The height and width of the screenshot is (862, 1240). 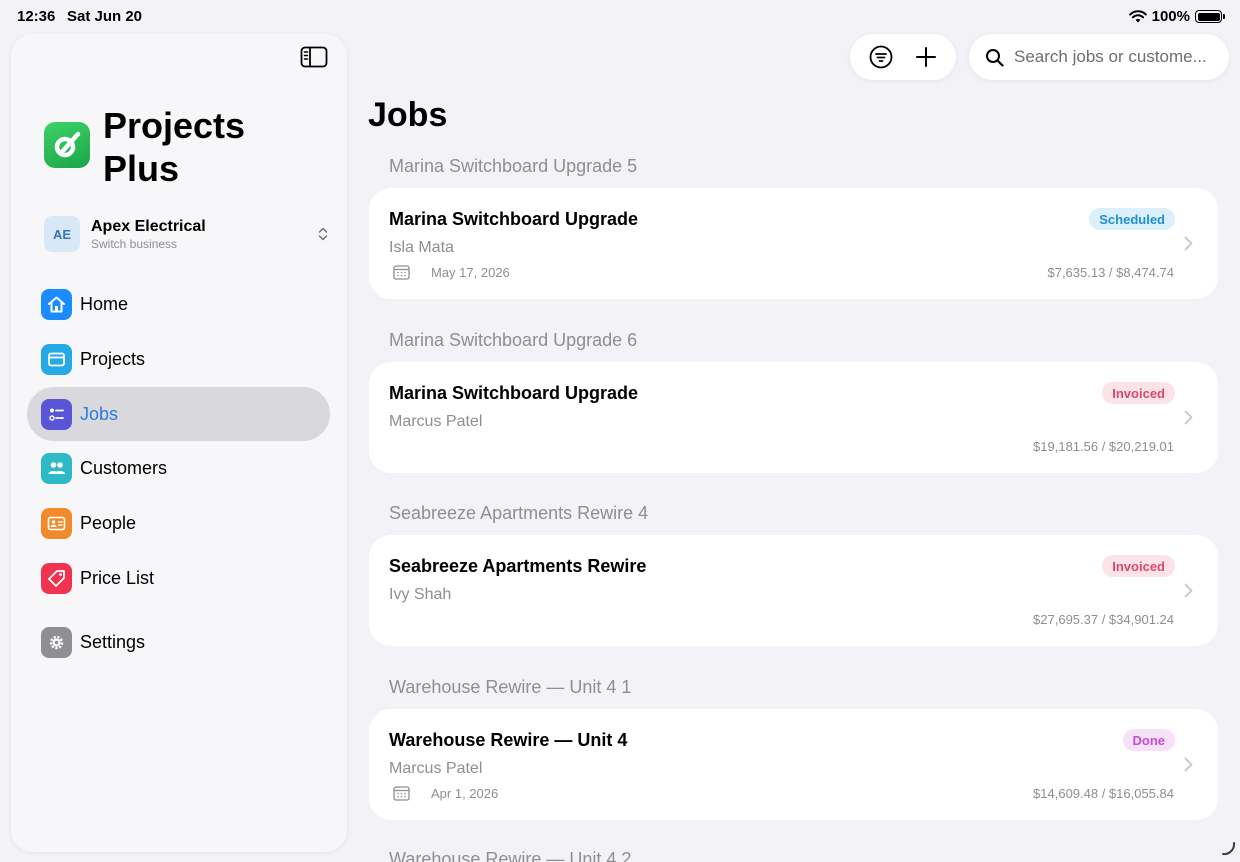 What do you see at coordinates (178, 578) in the screenshot?
I see `sidebar-item-price-list: Price List` at bounding box center [178, 578].